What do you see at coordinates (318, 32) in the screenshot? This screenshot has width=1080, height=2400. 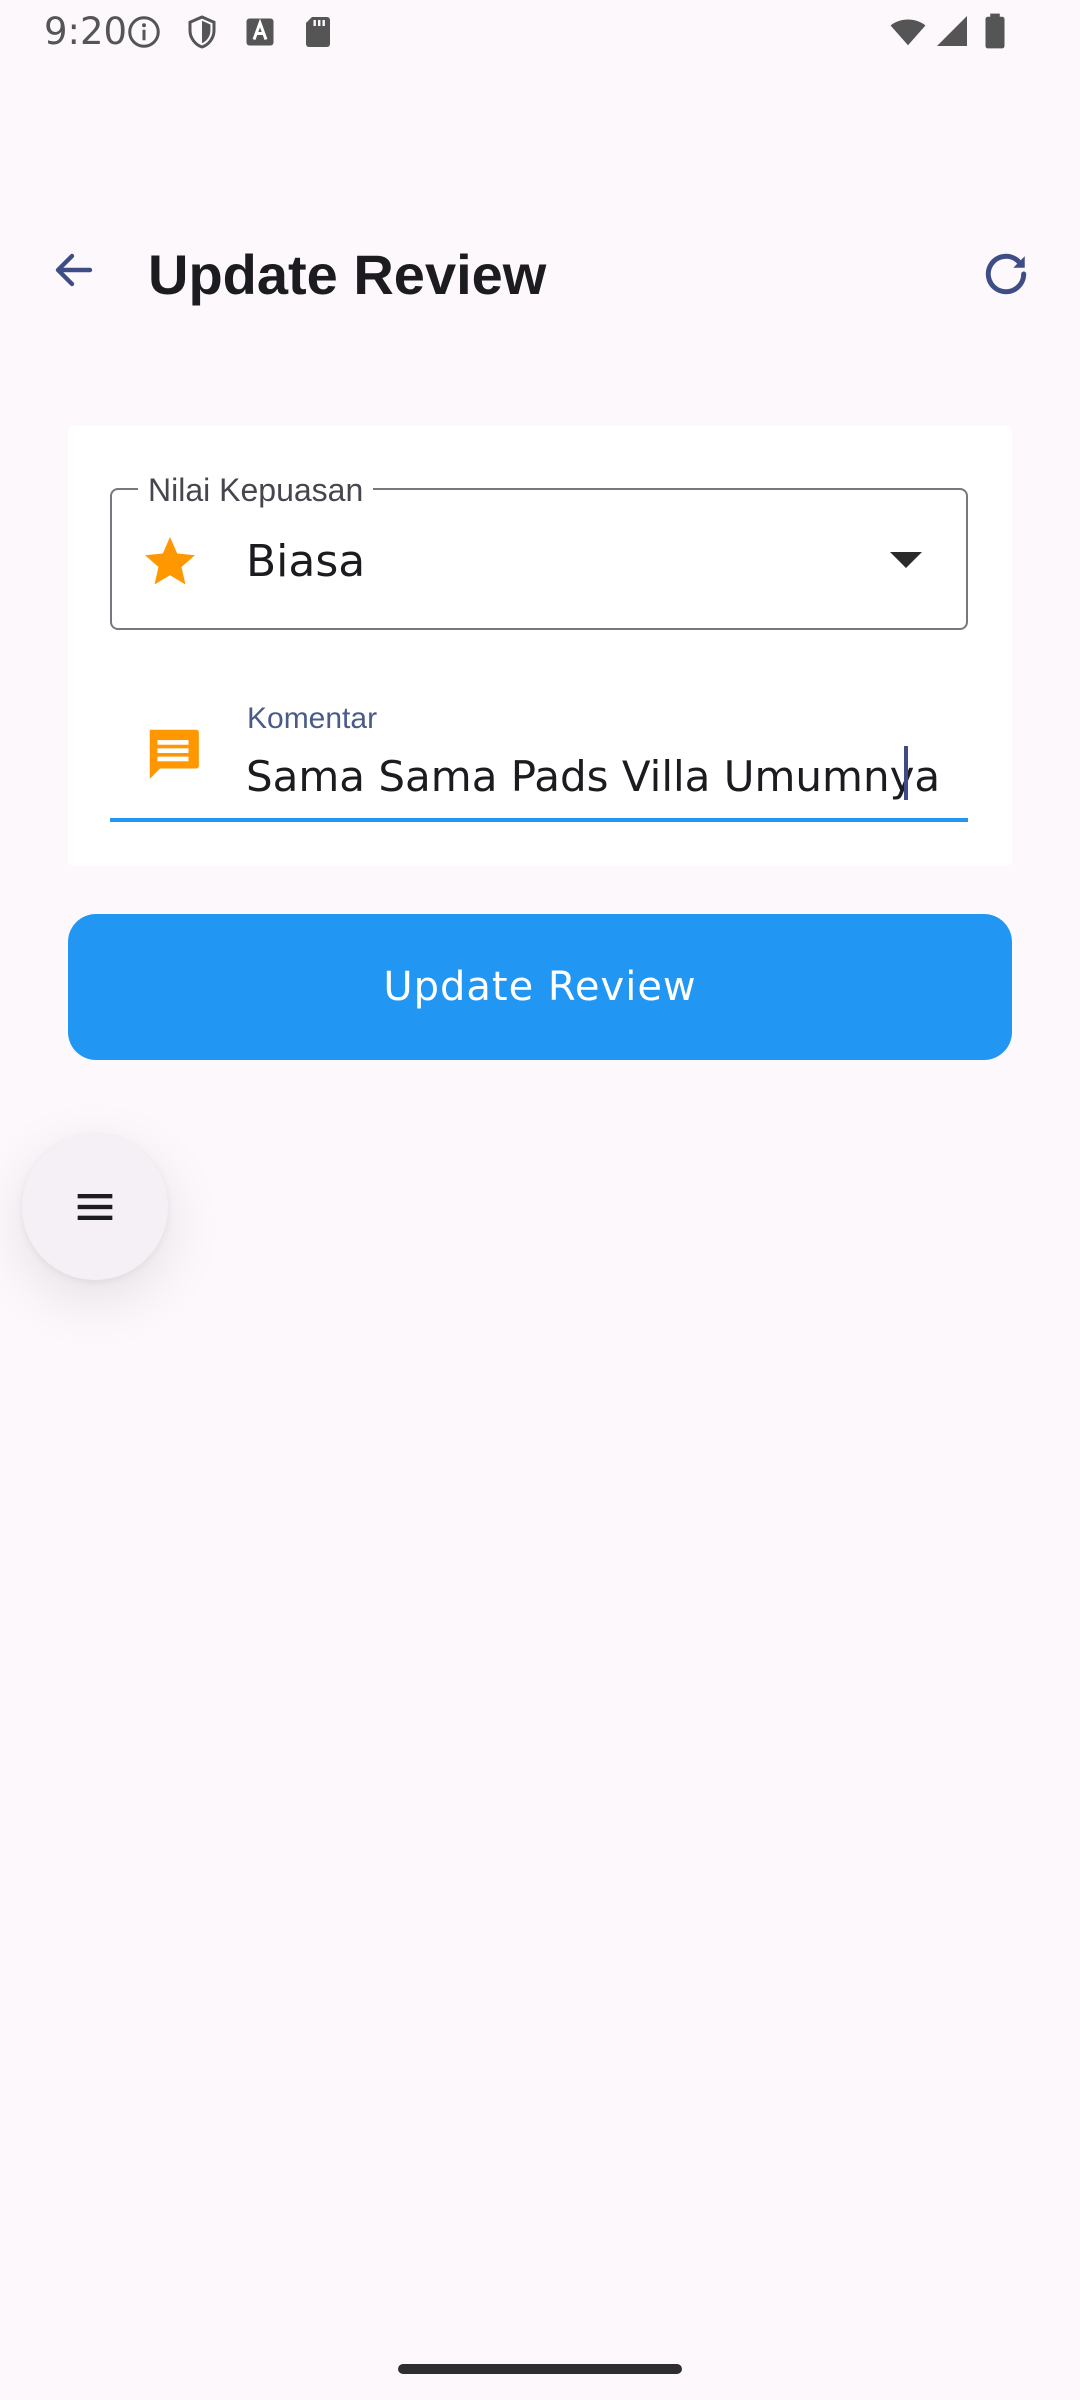 I see `sd-card-icon` at bounding box center [318, 32].